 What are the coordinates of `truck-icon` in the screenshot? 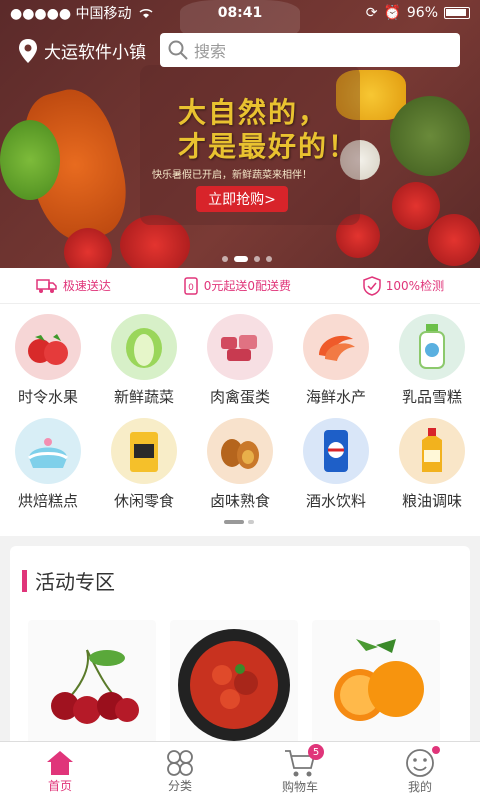 It's located at (46, 285).